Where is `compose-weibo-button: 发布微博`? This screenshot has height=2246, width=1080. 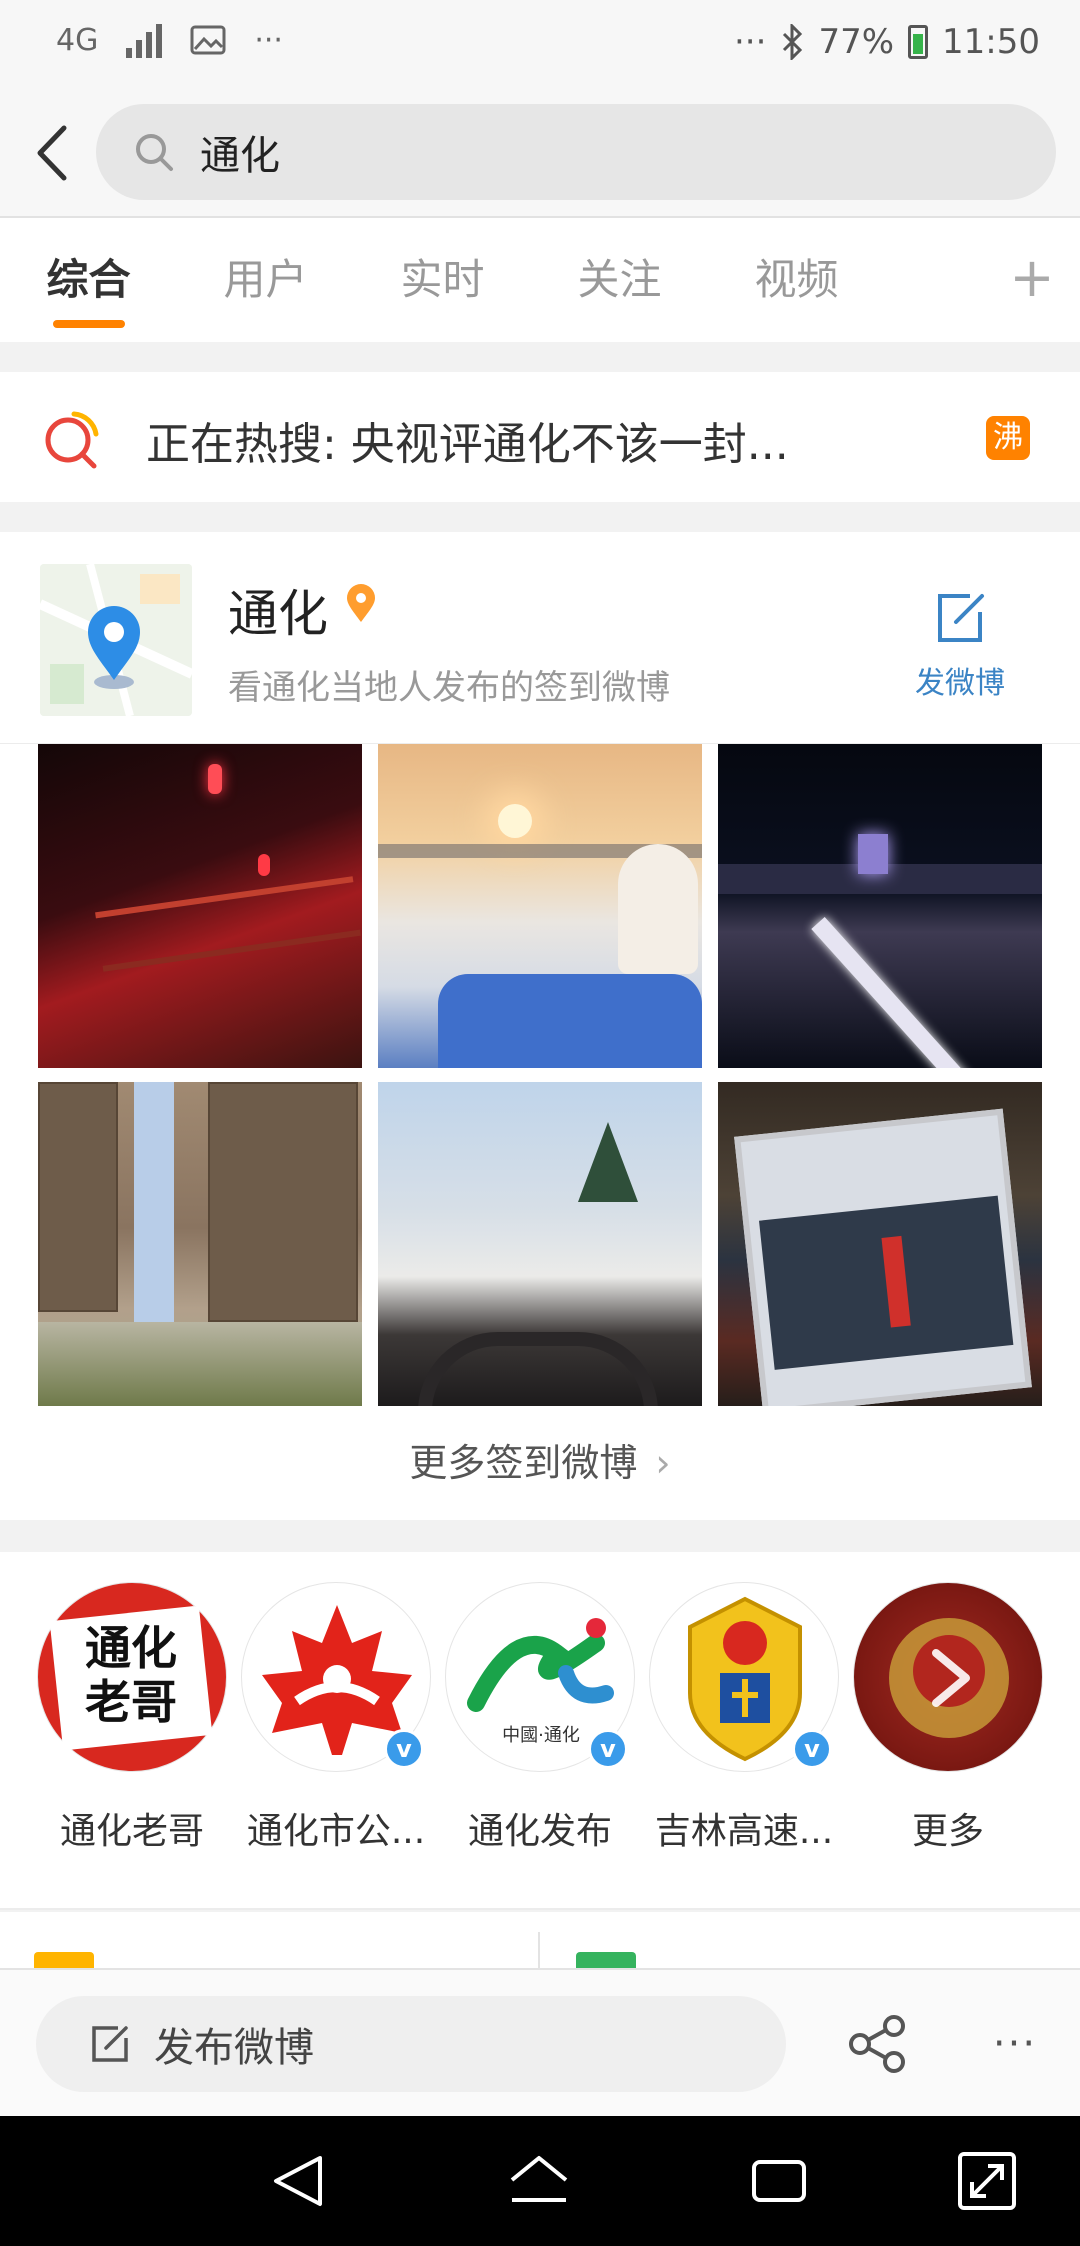 compose-weibo-button: 发布微博 is located at coordinates (411, 2044).